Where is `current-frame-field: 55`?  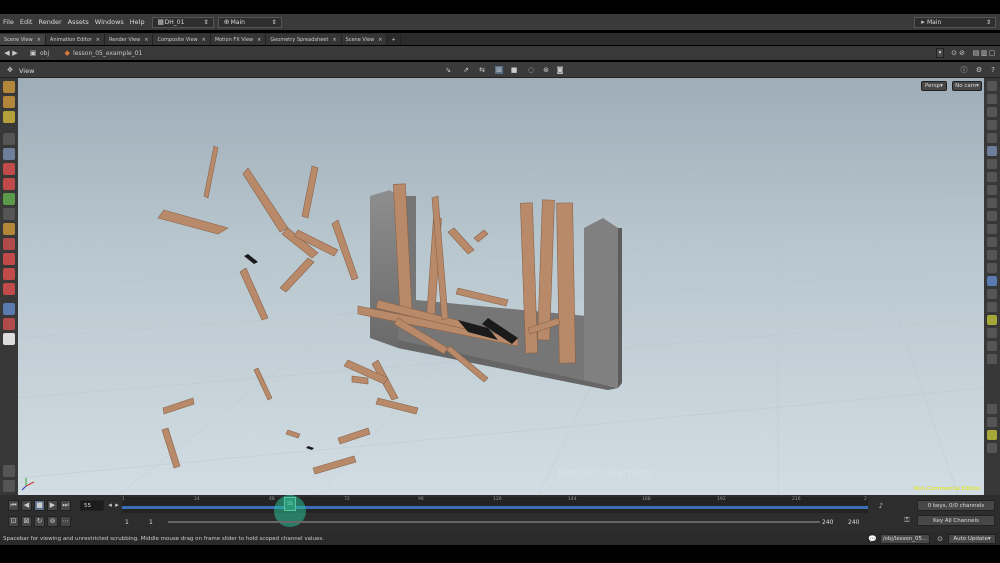 current-frame-field: 55 is located at coordinates (92, 505).